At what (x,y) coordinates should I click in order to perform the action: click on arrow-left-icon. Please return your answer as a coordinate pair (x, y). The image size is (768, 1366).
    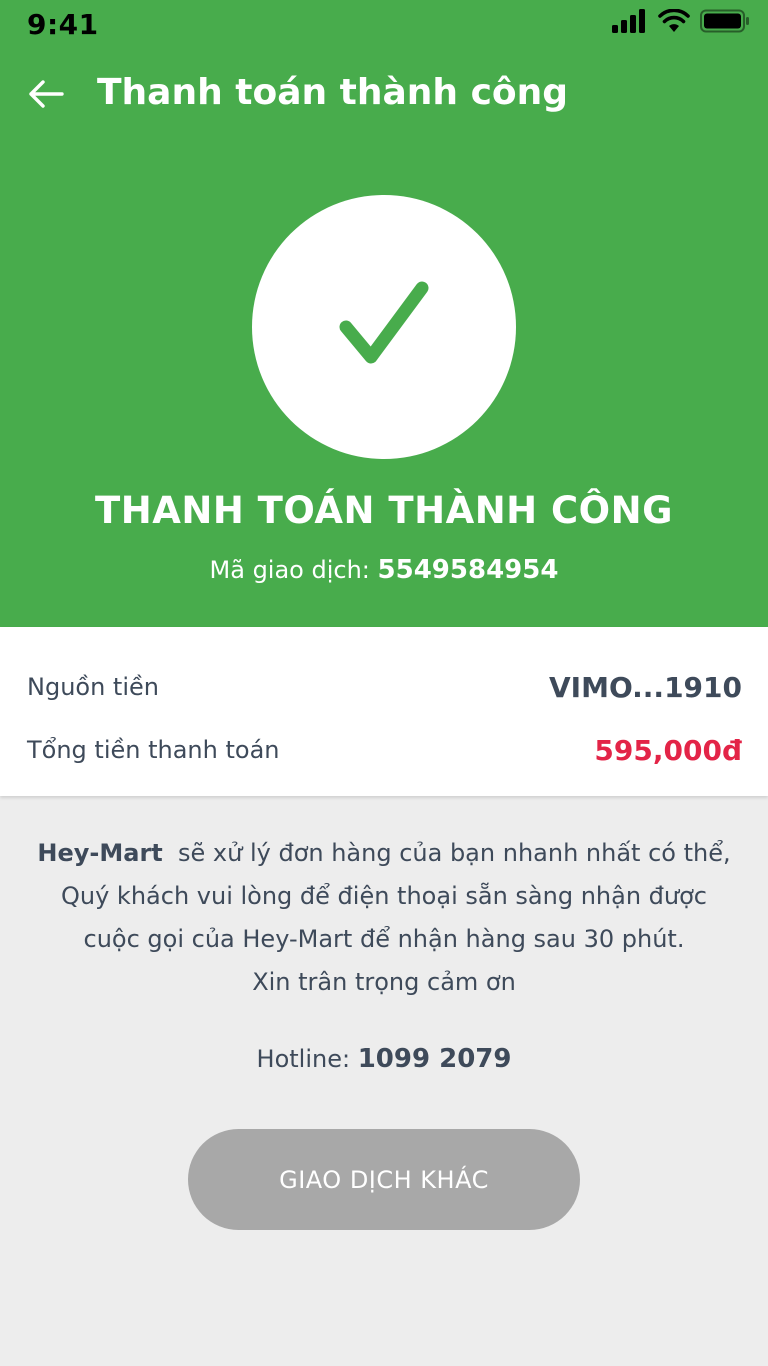
    Looking at the image, I should click on (46, 96).